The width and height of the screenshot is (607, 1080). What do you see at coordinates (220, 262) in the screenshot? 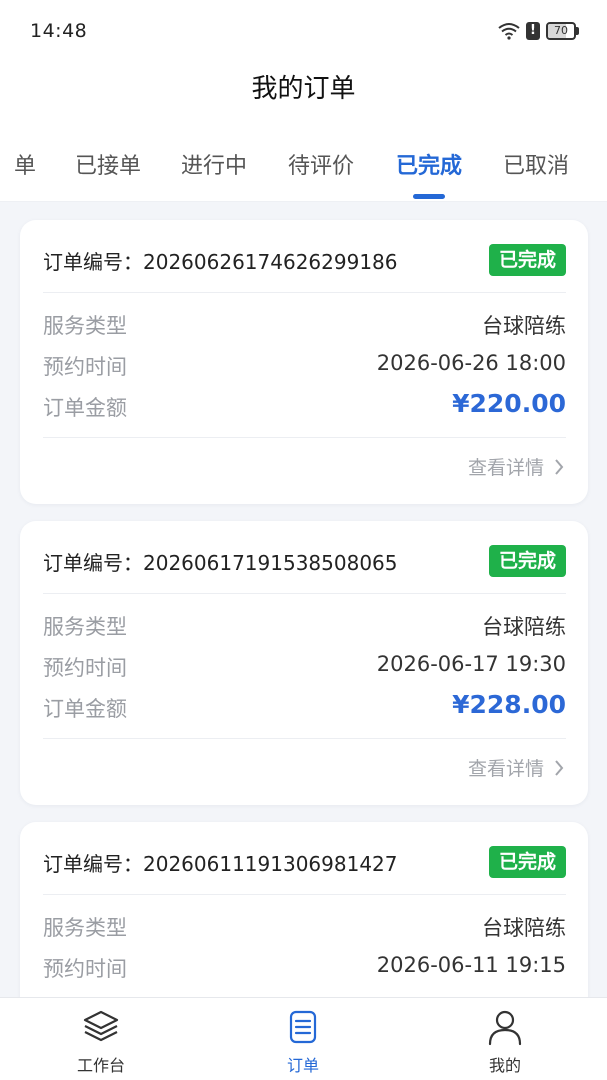
I see `order-number: 订单编号：20260626174626299186` at bounding box center [220, 262].